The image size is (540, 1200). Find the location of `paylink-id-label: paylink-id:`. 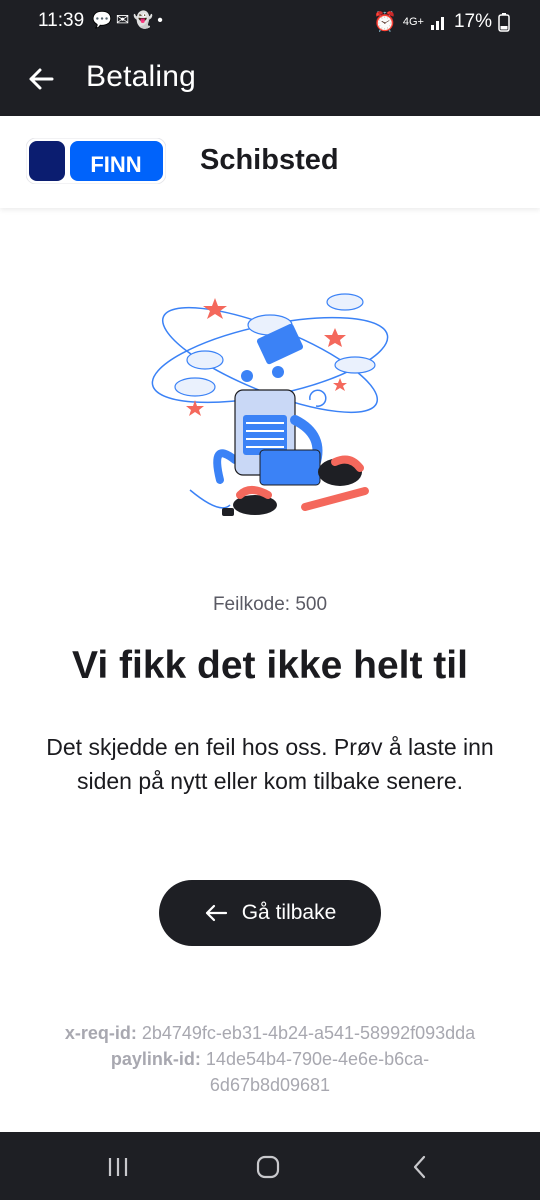

paylink-id-label: paylink-id: is located at coordinates (155, 1059).